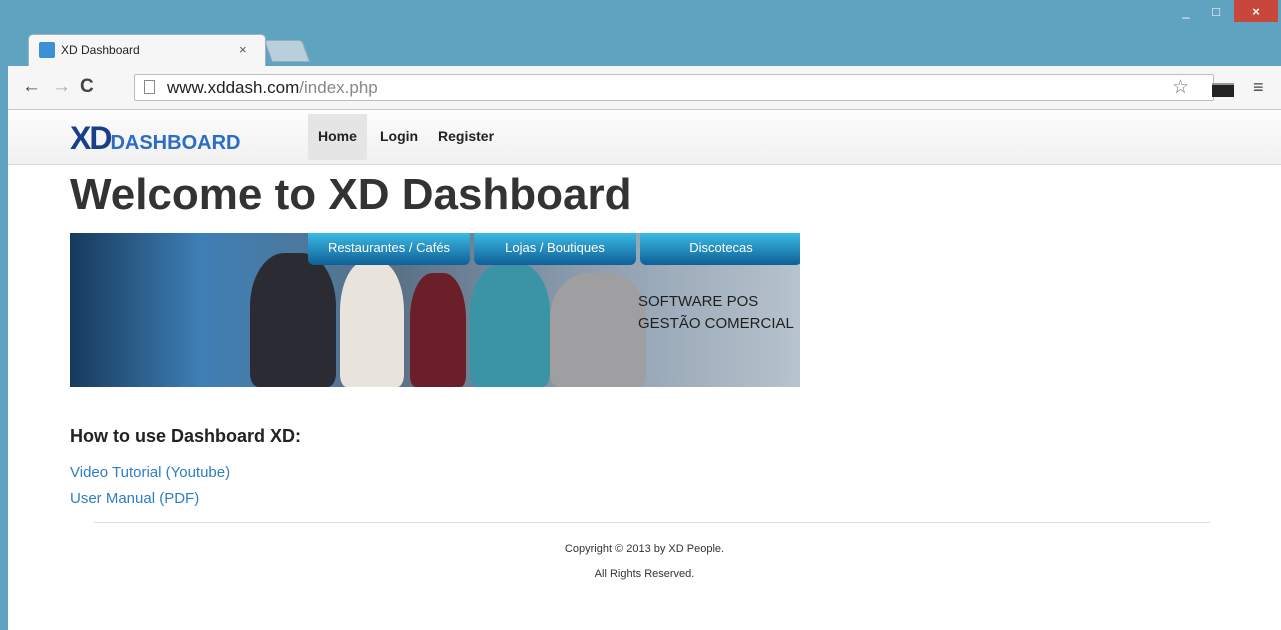  I want to click on footer-divider, so click(652, 522).